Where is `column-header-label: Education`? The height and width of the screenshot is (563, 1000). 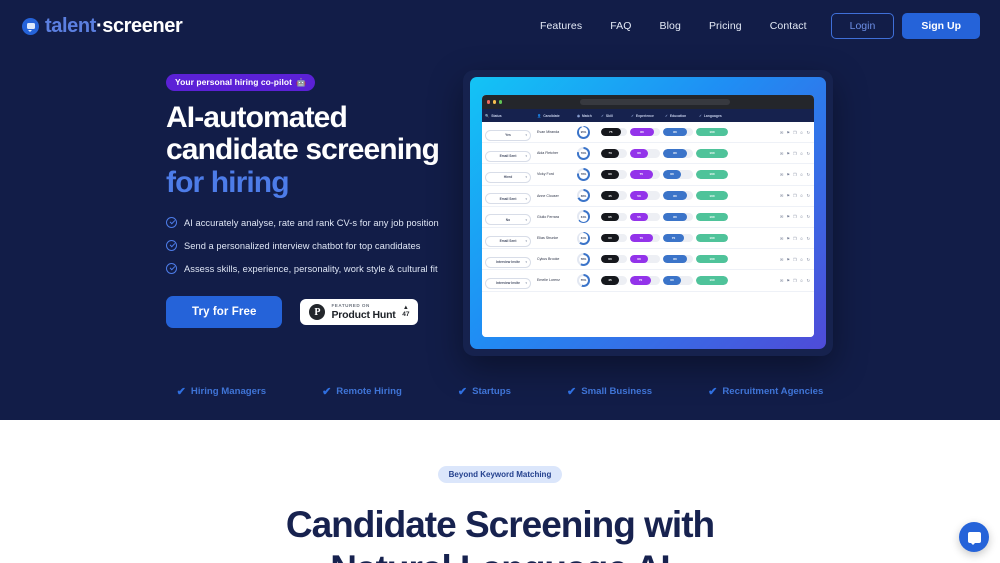
column-header-label: Education is located at coordinates (678, 115).